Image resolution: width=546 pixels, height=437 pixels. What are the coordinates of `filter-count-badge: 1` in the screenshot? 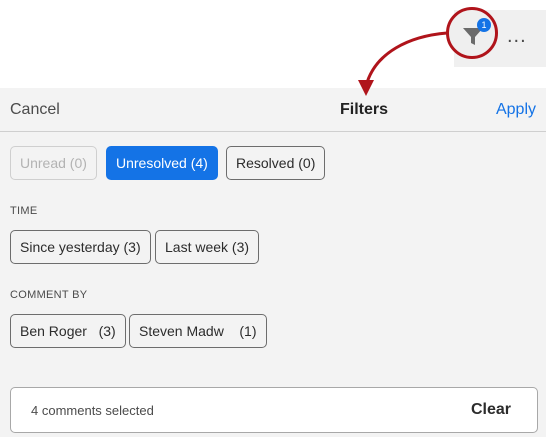 It's located at (484, 25).